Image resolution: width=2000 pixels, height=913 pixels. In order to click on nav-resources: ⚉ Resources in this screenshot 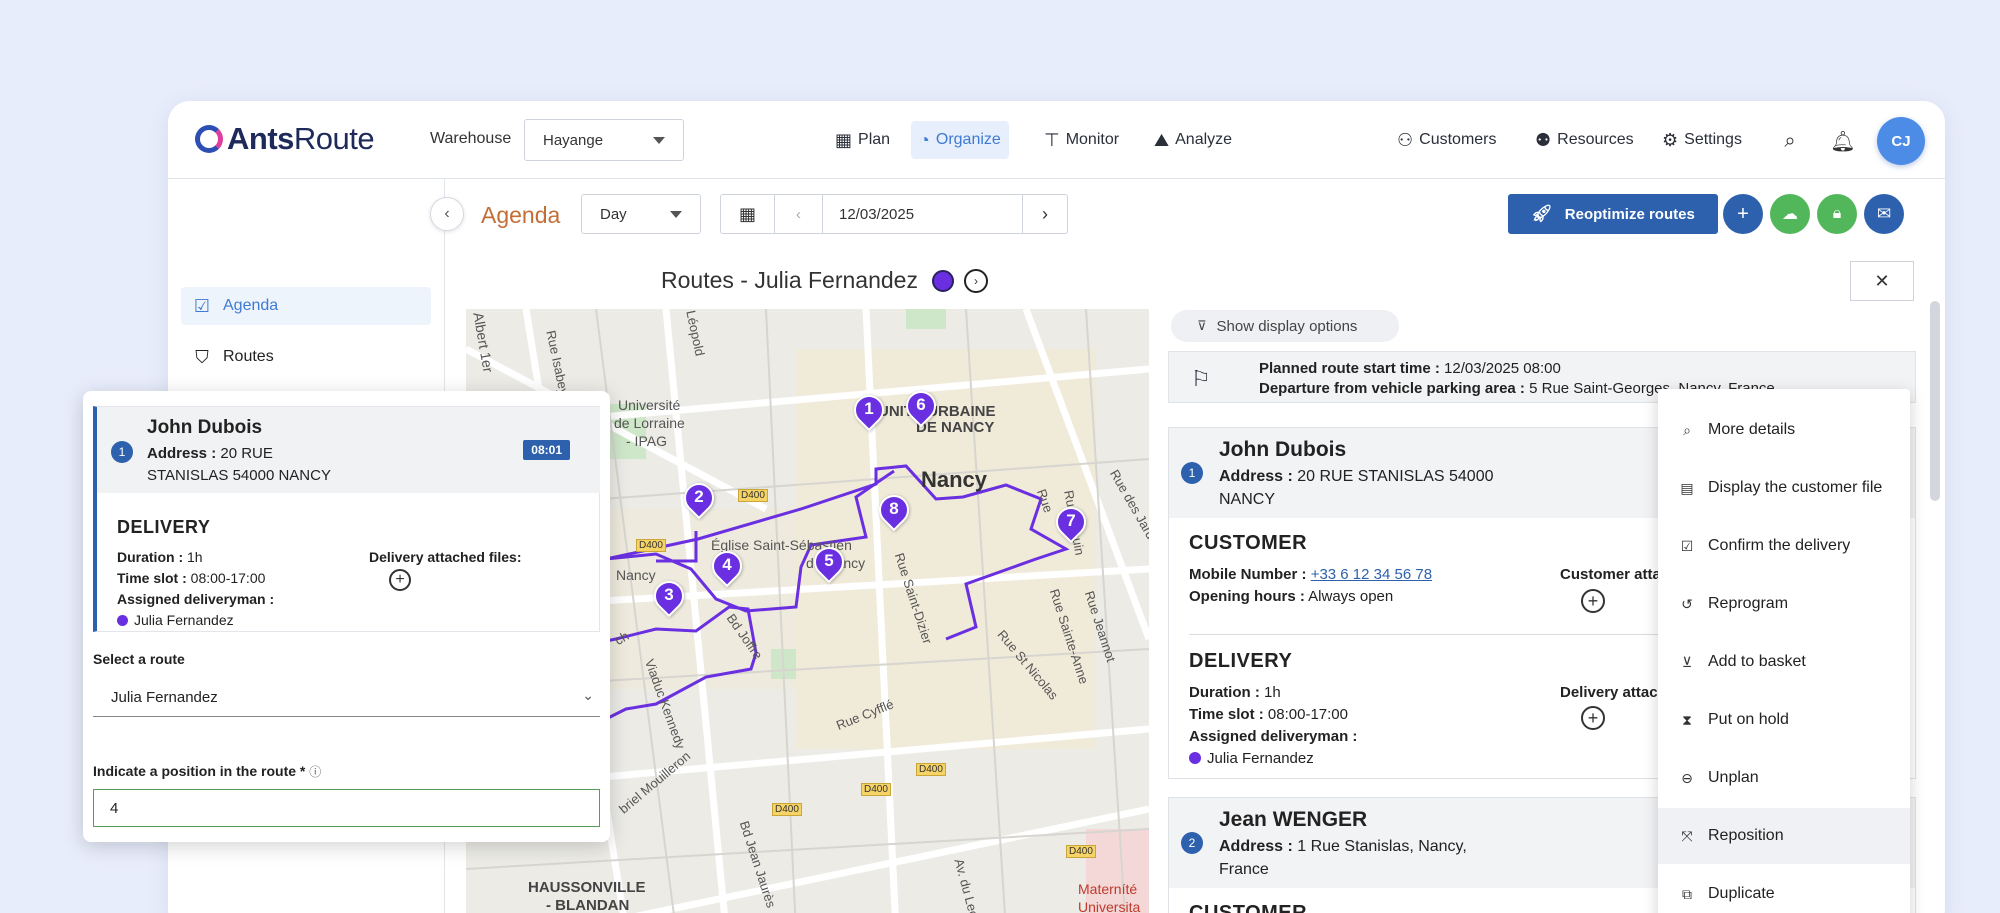, I will do `click(1584, 140)`.